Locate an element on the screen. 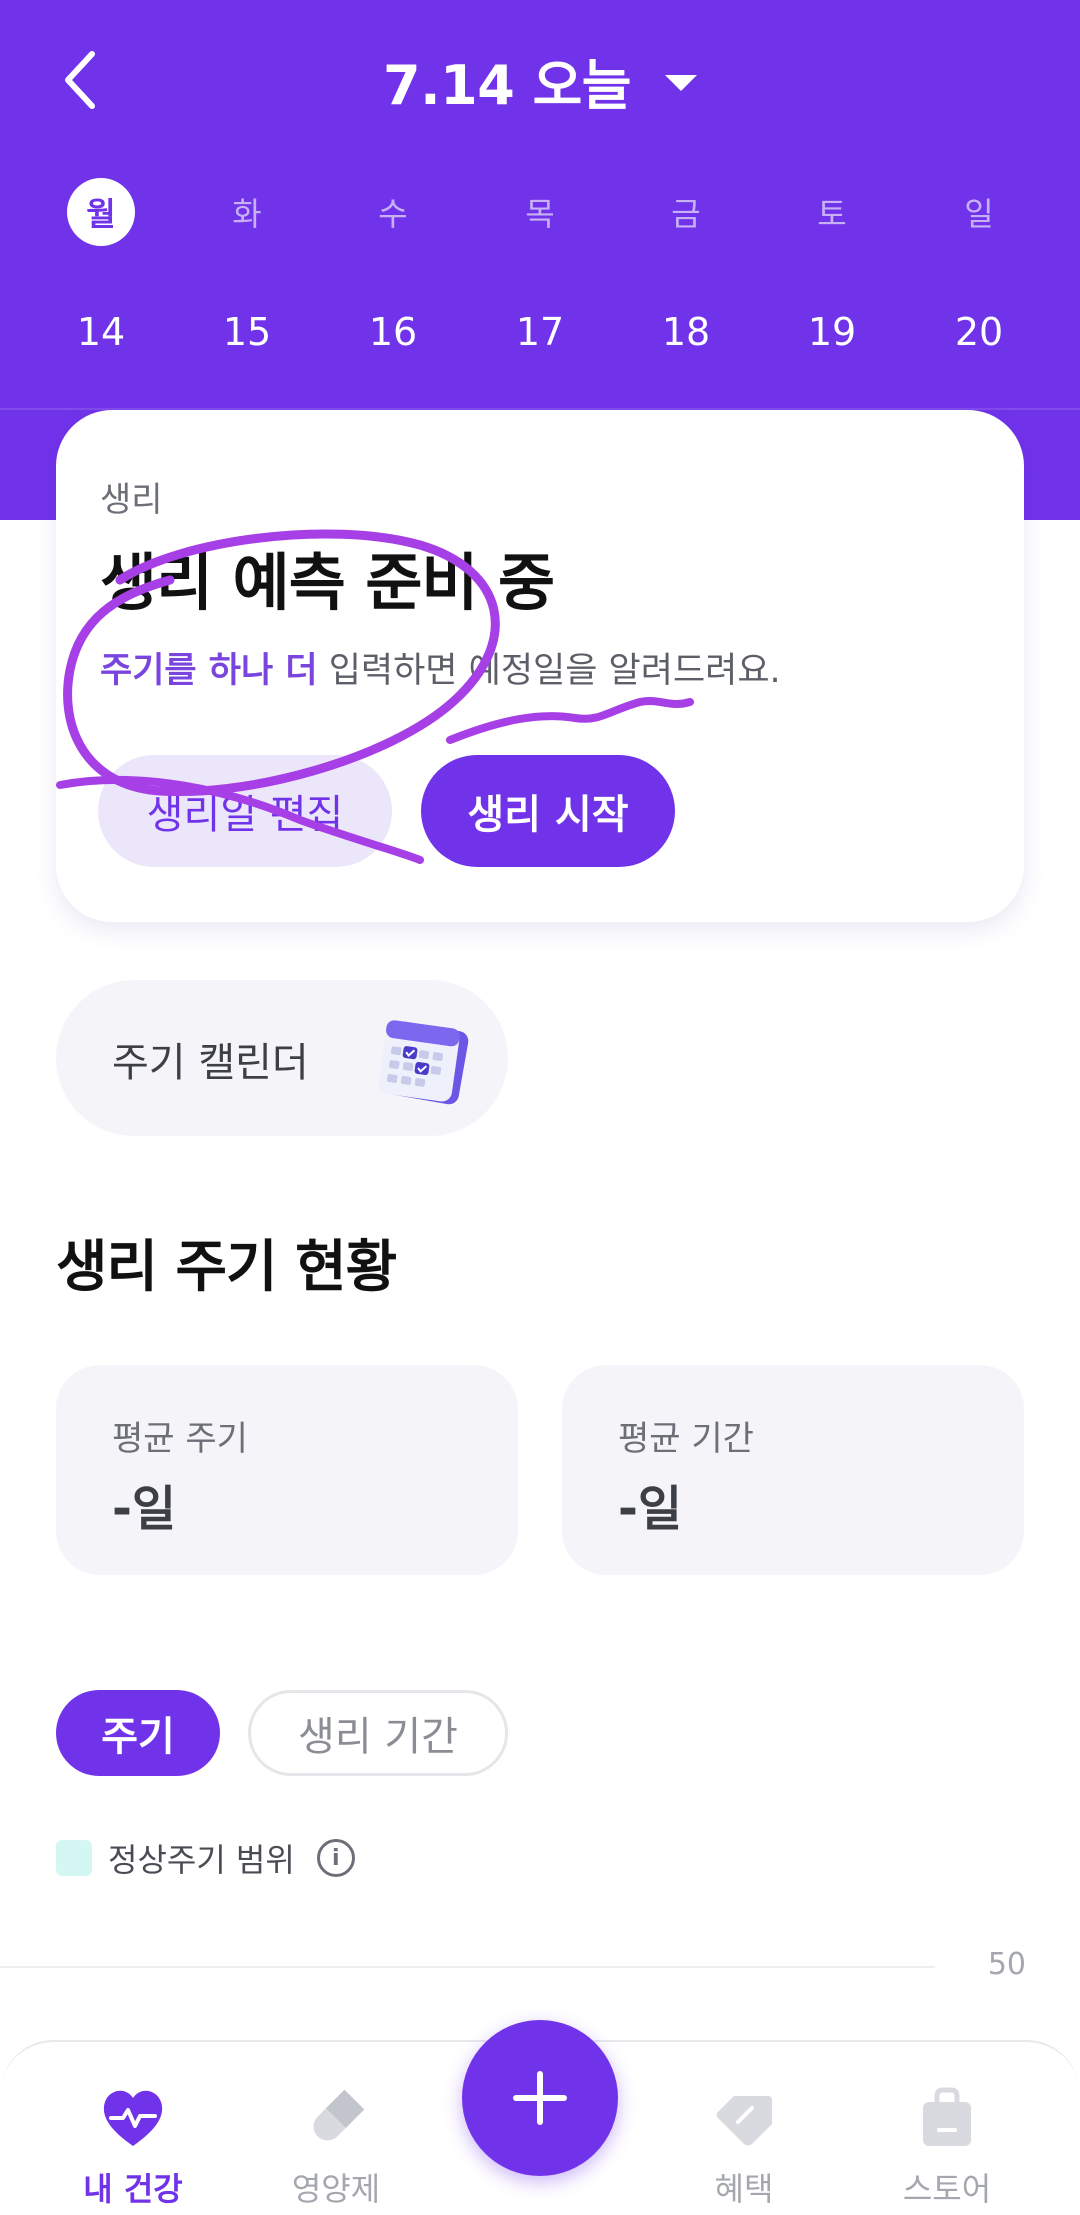 The height and width of the screenshot is (2215, 1080). date-selector: 7.14 오늘 is located at coordinates (540, 80).